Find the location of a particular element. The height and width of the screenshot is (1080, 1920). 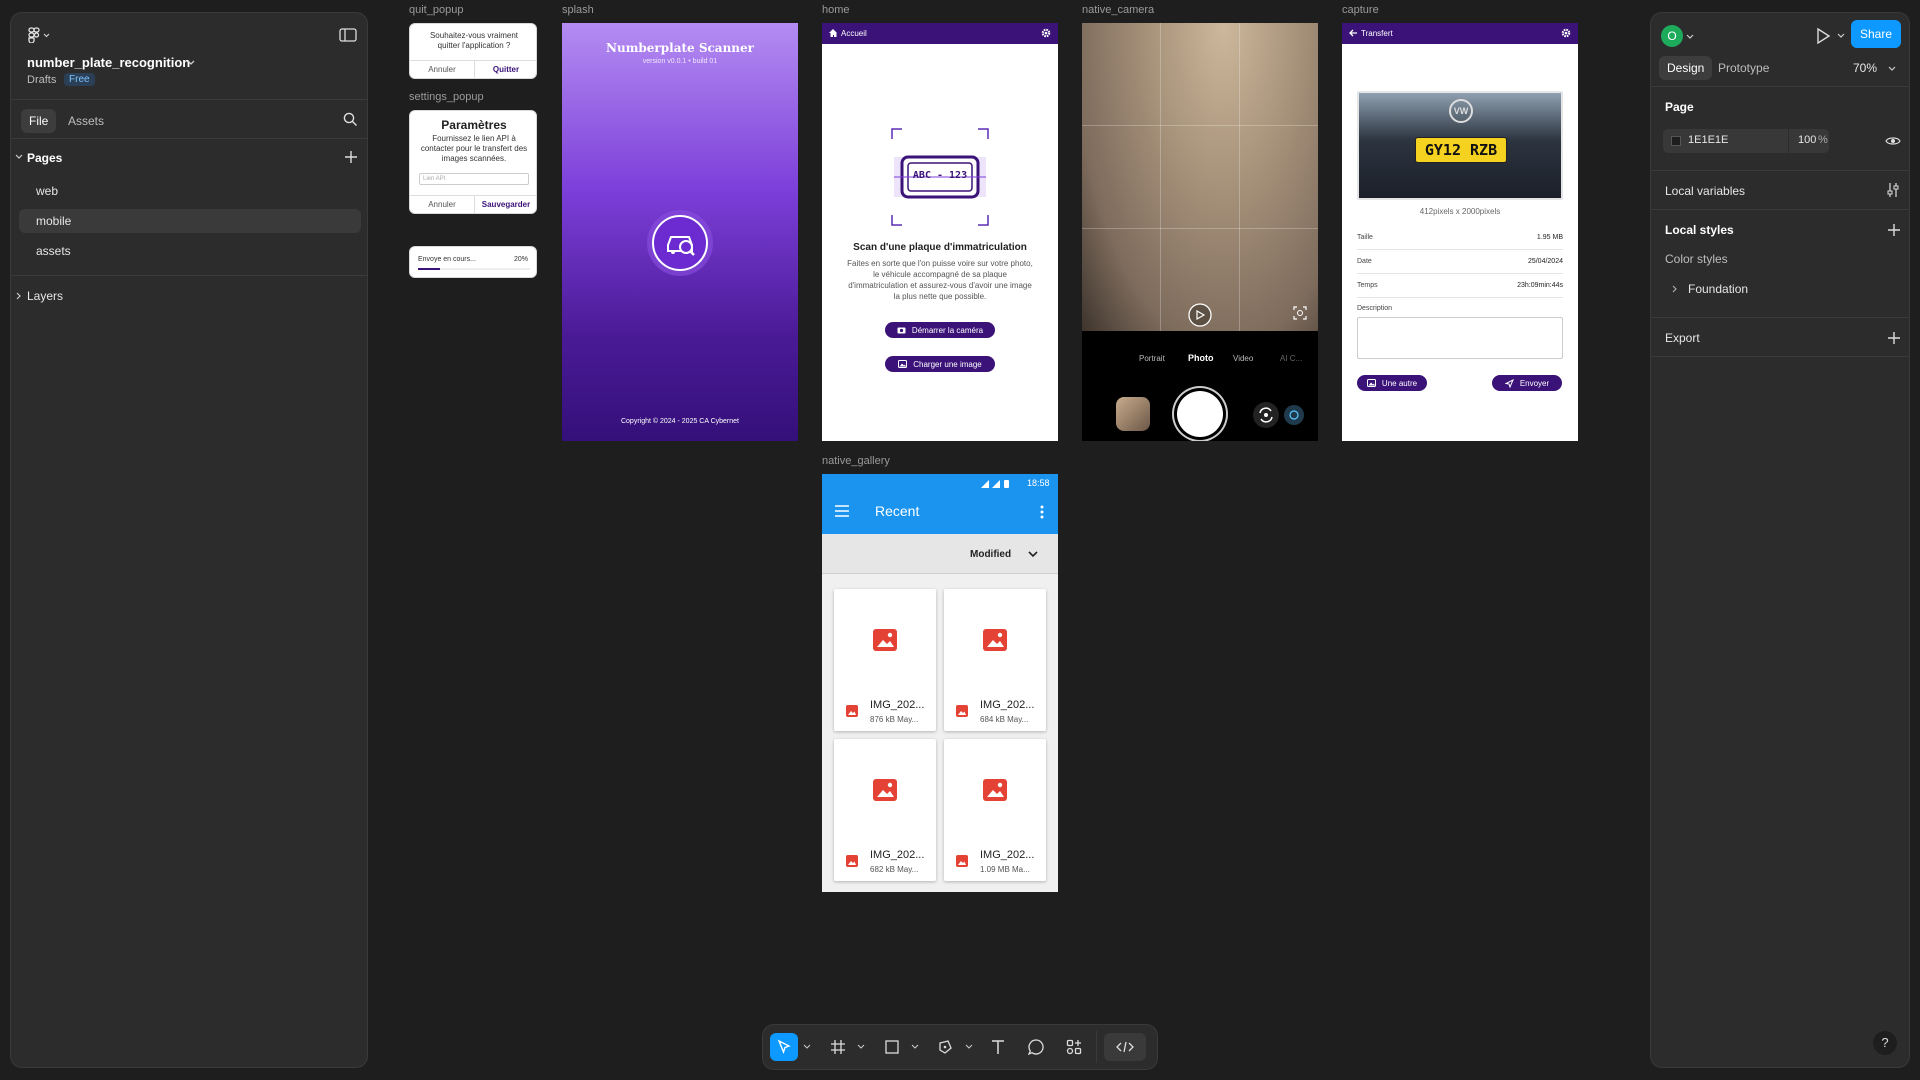

pen-tool-icon is located at coordinates (946, 1047).